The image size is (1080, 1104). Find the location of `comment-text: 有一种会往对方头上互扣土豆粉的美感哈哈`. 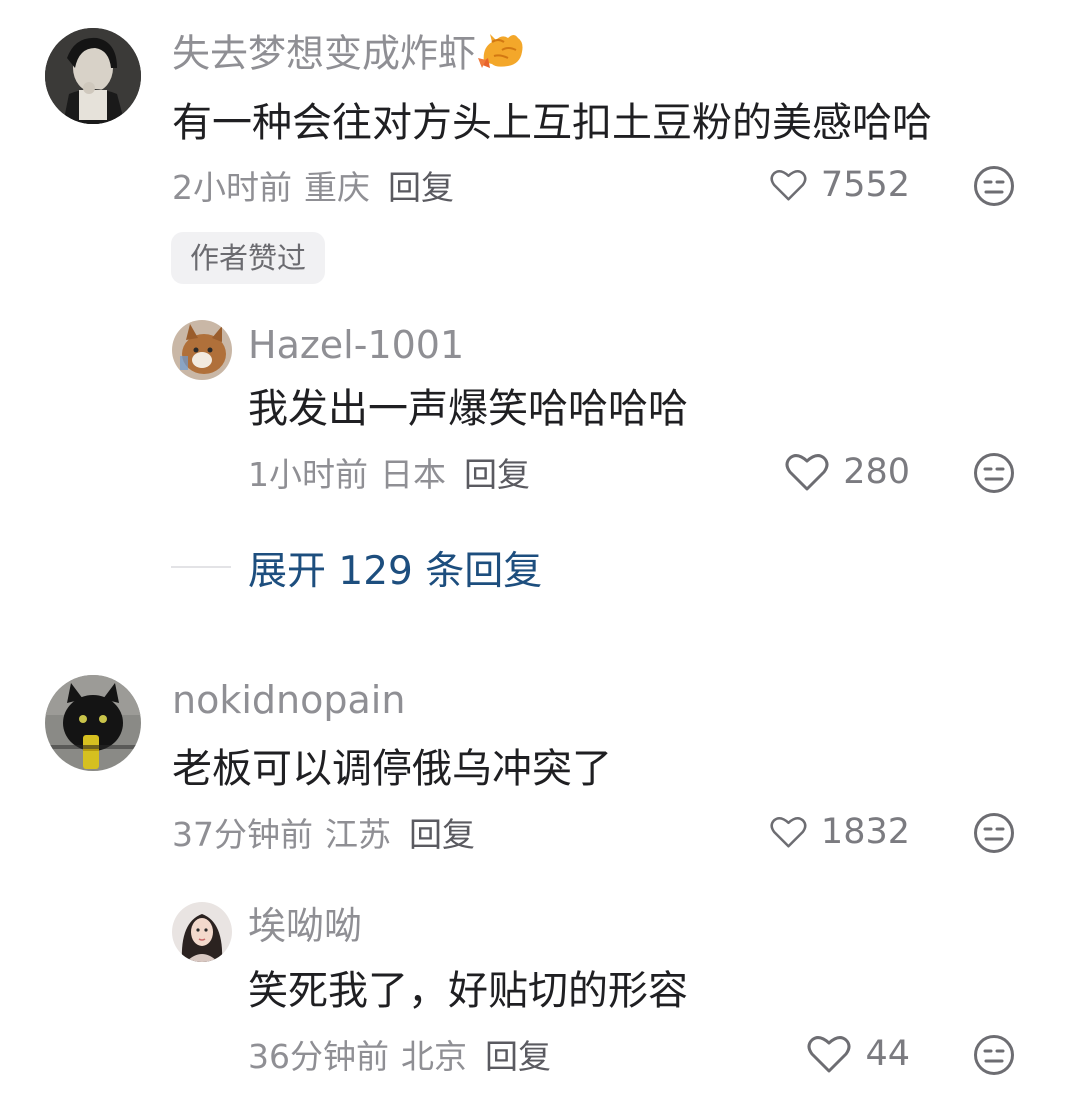

comment-text: 有一种会往对方头上互扣土豆粉的美感哈哈 is located at coordinates (552, 123).